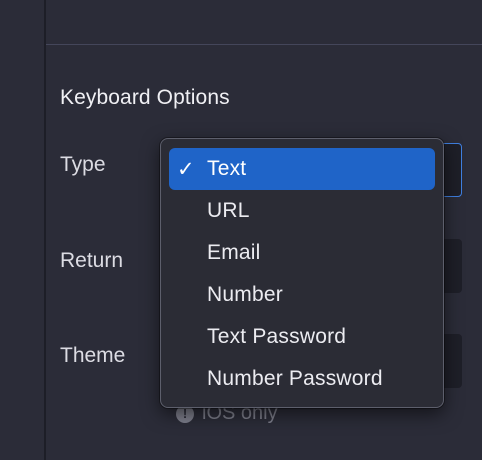  Describe the element at coordinates (245, 294) in the screenshot. I see `menu-item-label: Number` at that location.